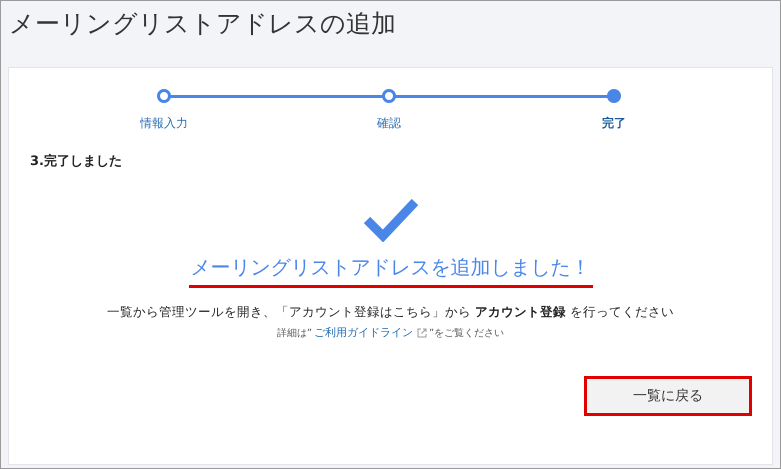  Describe the element at coordinates (294, 333) in the screenshot. I see `guide-note: 詳細は”` at that location.